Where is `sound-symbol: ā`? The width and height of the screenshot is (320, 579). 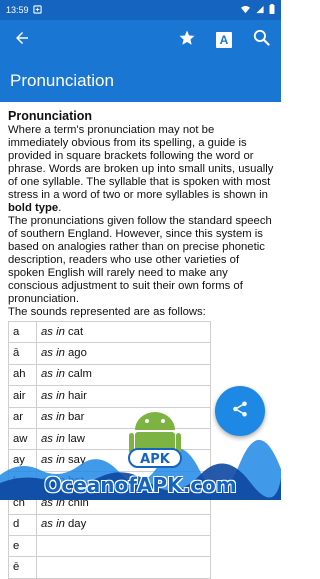
sound-symbol: ā is located at coordinates (22, 353).